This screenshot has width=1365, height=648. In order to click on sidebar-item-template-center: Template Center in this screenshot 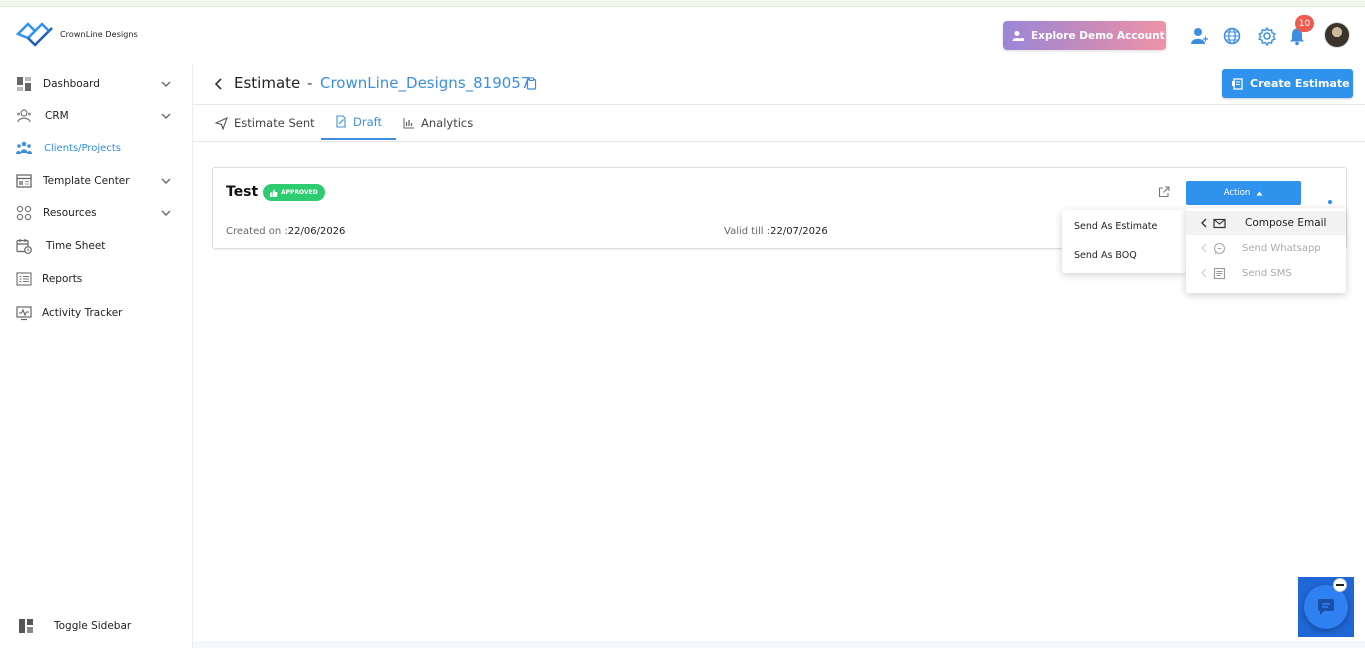, I will do `click(96, 181)`.